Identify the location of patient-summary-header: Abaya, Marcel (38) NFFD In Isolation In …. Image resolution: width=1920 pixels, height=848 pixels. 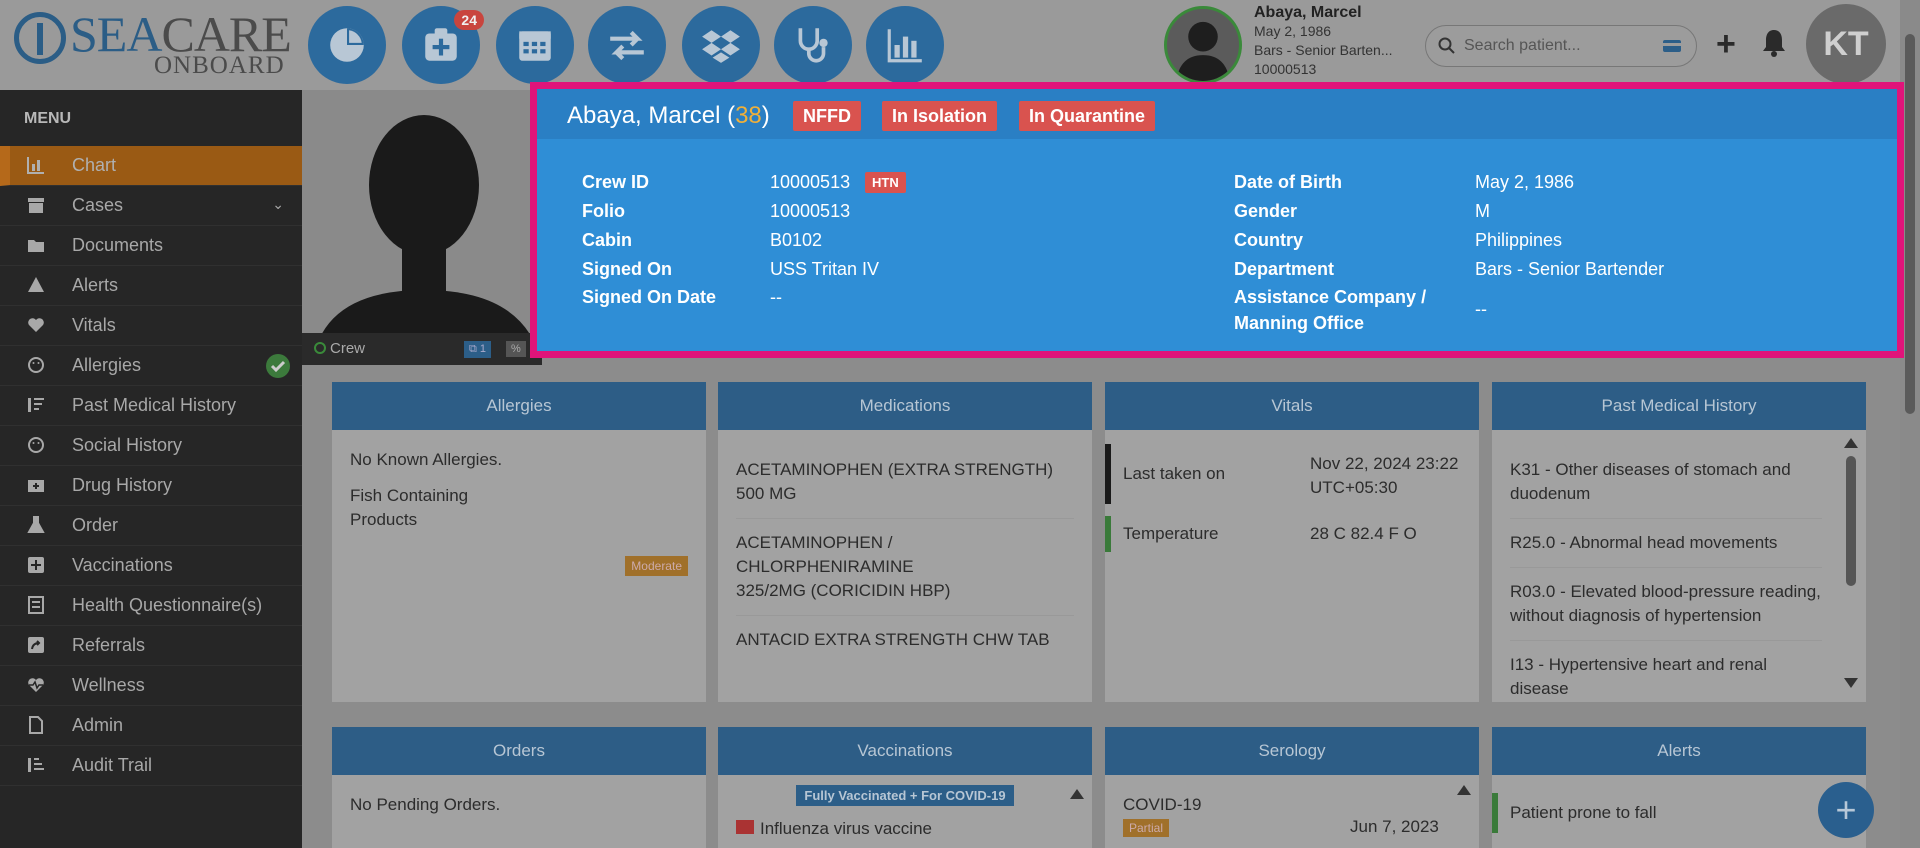
(1217, 114).